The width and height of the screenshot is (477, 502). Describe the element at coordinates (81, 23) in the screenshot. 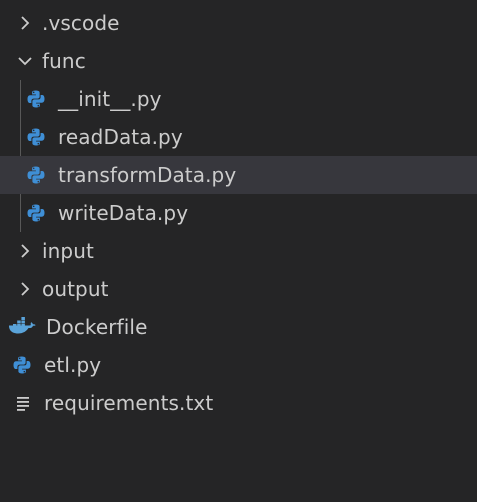

I see `tree-item-label: .vscode` at that location.